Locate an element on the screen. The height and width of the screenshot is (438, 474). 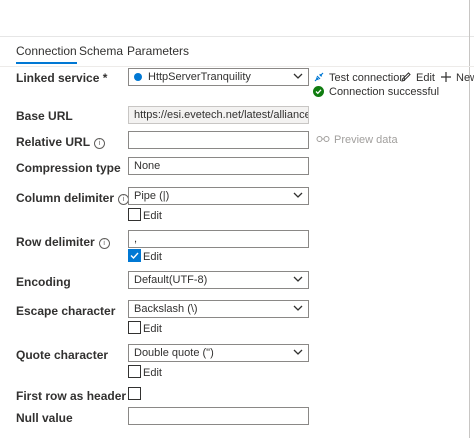
tab-connection: Connection is located at coordinates (46, 54).